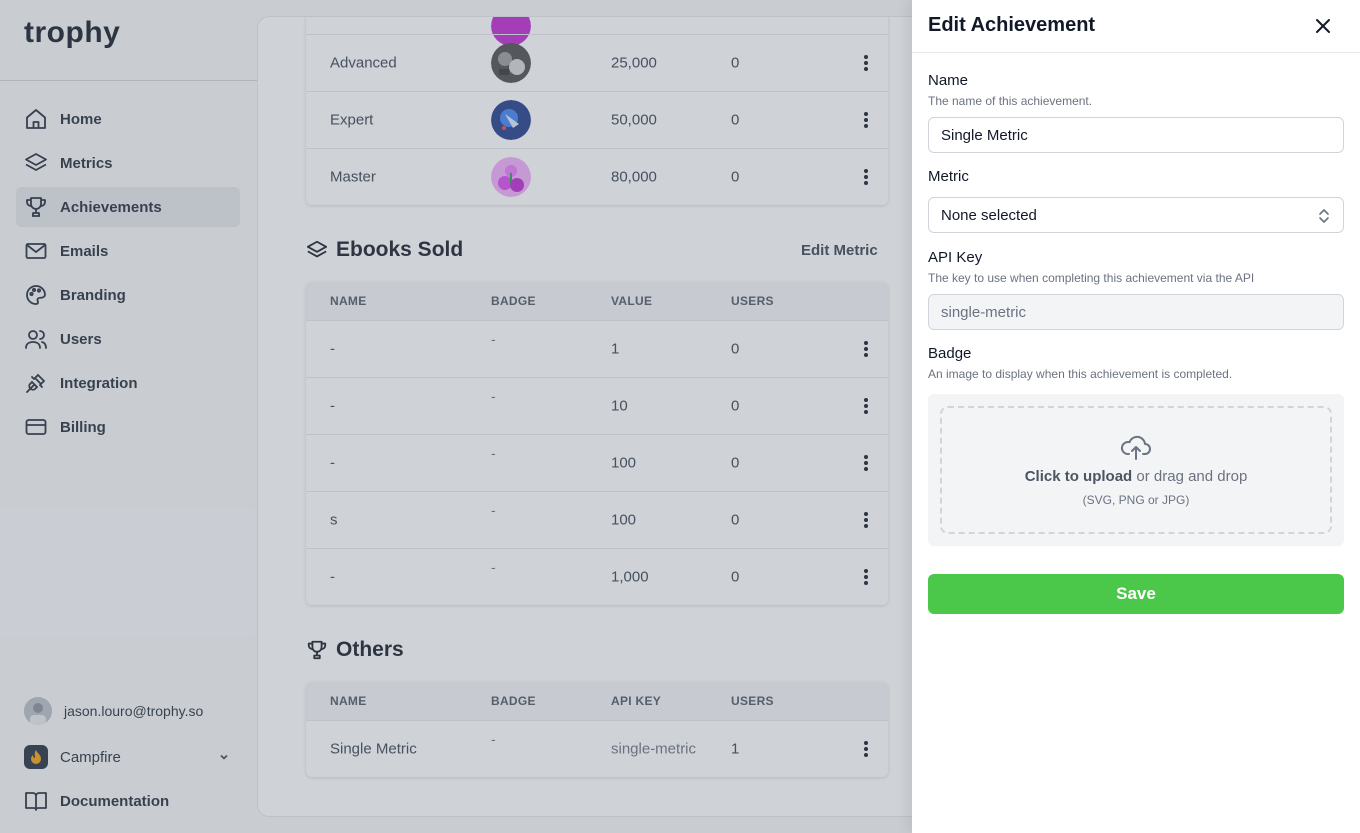 Image resolution: width=1360 pixels, height=833 pixels. What do you see at coordinates (1136, 312) in the screenshot?
I see `api-key-input: single-metric` at bounding box center [1136, 312].